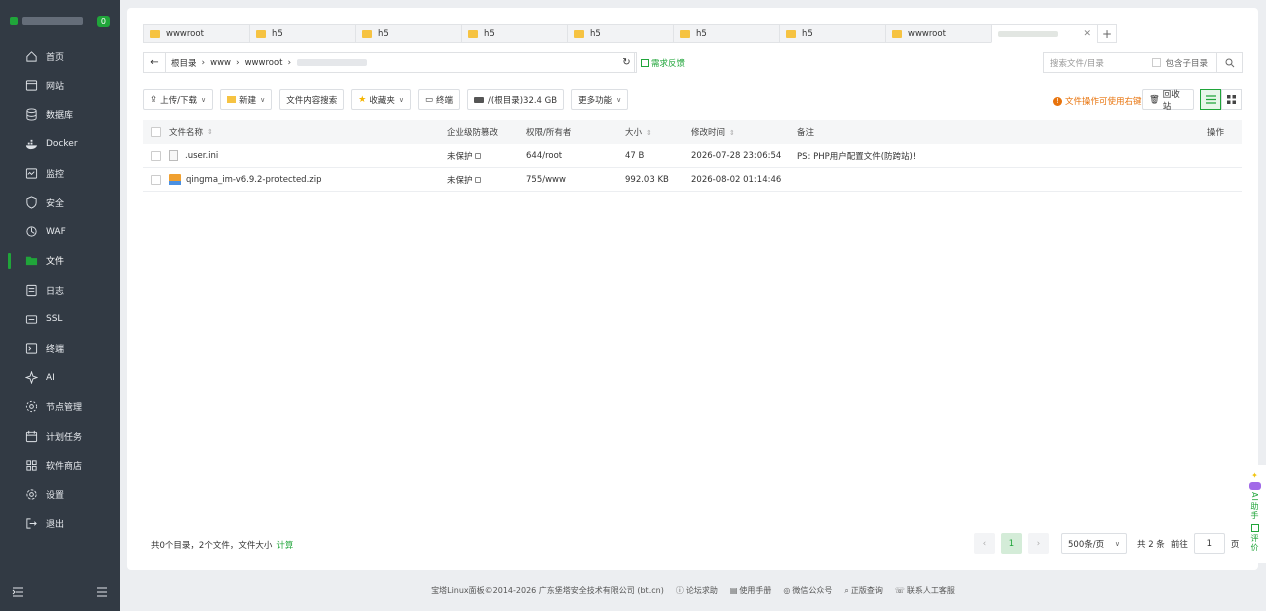 This screenshot has height=611, width=1266. I want to click on breadcrumb-www: www, so click(220, 63).